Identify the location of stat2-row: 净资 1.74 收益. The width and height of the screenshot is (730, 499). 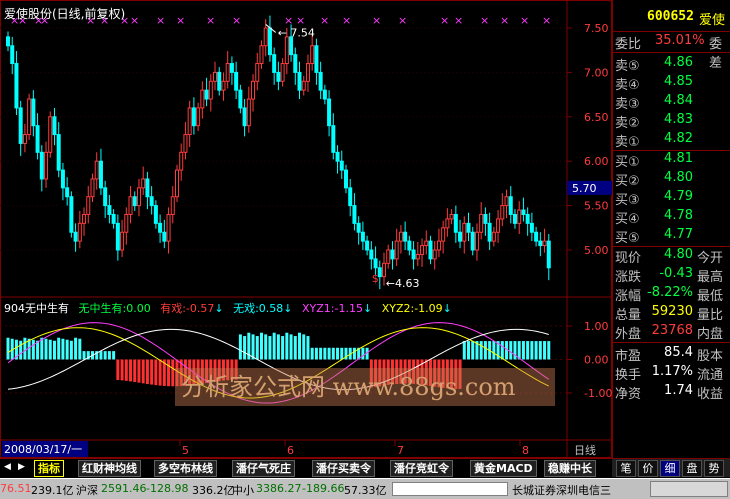
(671, 392).